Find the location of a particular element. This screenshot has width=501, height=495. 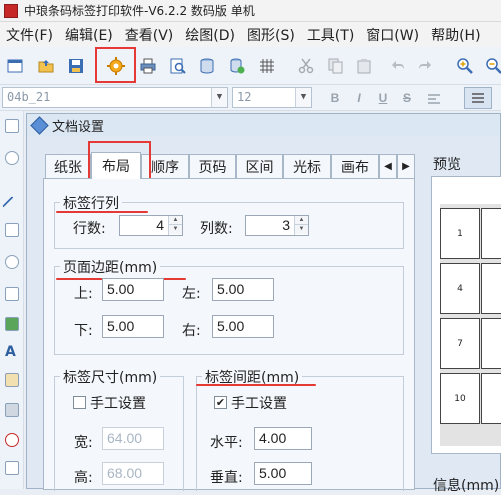

redo-icon is located at coordinates (426, 66).